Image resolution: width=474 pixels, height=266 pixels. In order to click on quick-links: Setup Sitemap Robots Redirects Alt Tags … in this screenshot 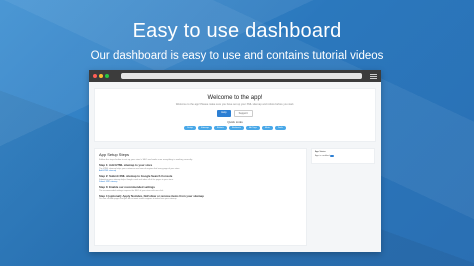, I will do `click(235, 128)`.